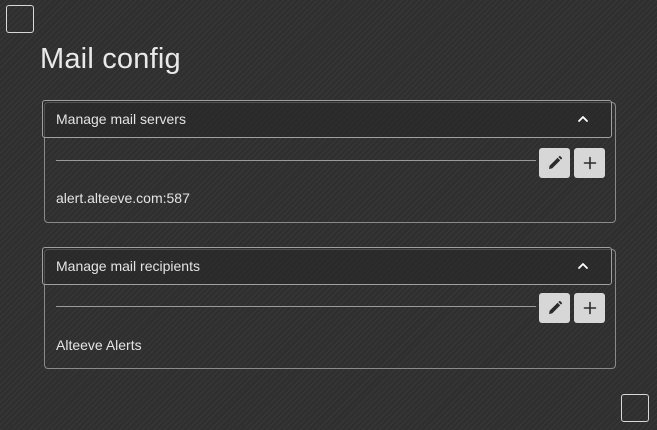 This screenshot has height=430, width=657. What do you see at coordinates (296, 160) in the screenshot?
I see `mail-servers-divider` at bounding box center [296, 160].